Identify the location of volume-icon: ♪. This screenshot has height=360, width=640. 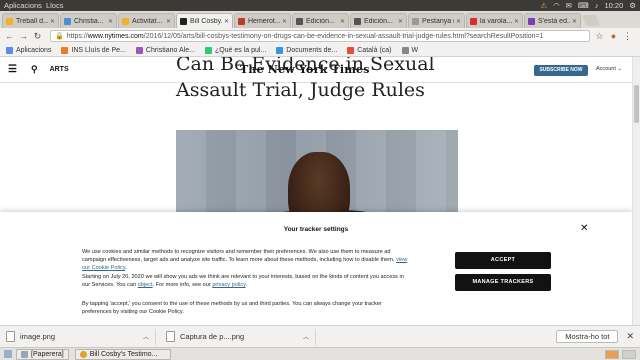
(597, 5).